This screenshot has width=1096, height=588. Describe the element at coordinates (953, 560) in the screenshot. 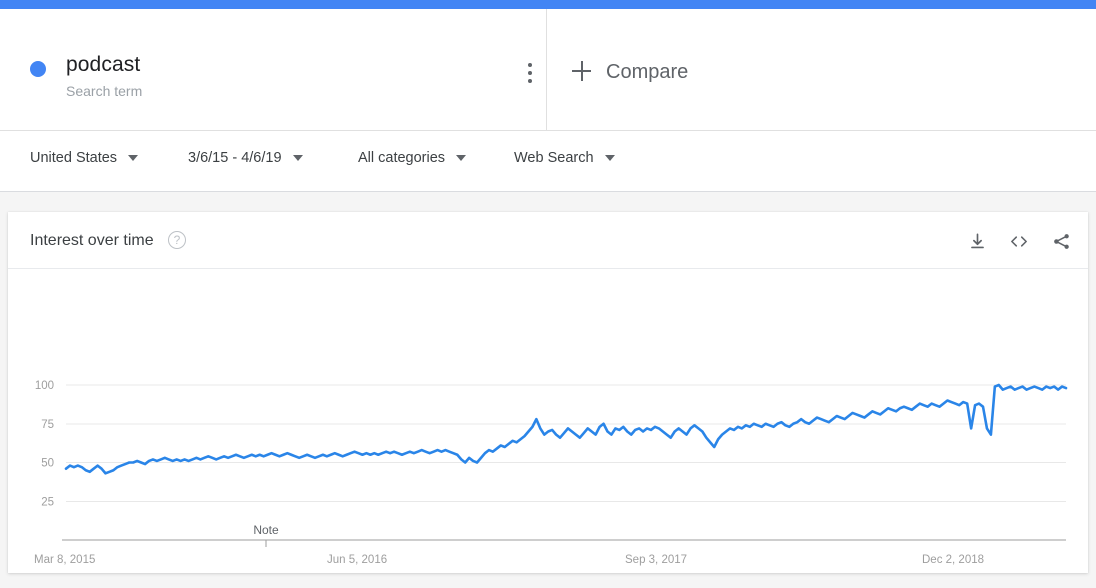

I see `x-axis-tick-label: Dec 2, 2018` at that location.